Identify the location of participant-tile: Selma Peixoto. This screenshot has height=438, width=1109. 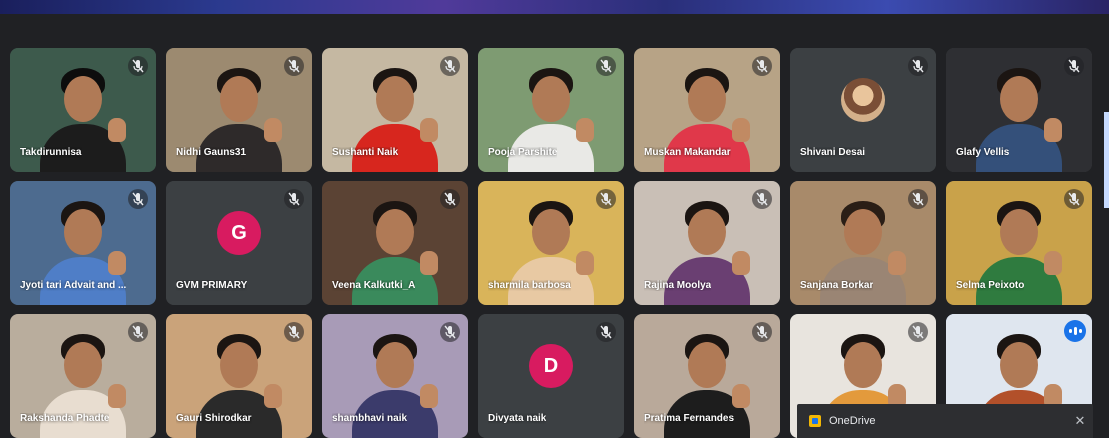
(1019, 243).